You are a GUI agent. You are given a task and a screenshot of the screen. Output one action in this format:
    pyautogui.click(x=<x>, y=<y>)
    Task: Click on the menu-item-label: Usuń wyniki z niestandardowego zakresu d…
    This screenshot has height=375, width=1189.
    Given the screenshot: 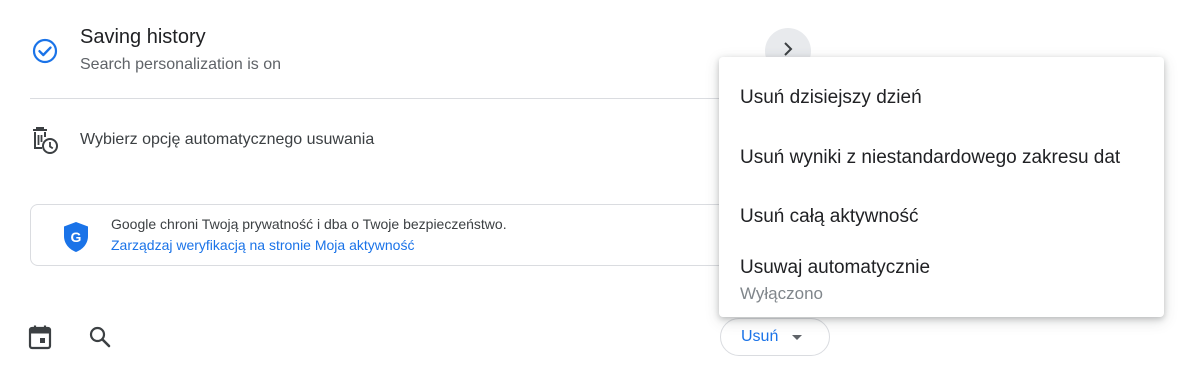 What is the action you would take?
    pyautogui.click(x=930, y=157)
    